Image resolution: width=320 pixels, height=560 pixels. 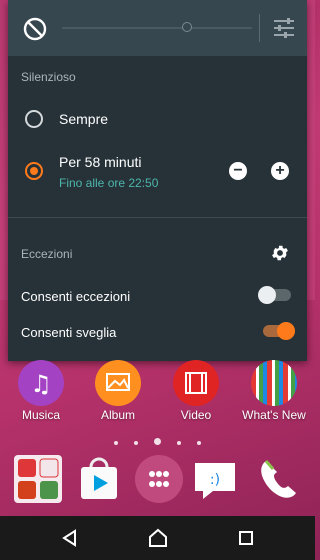 I want to click on whats-new-icon, so click(x=274, y=383).